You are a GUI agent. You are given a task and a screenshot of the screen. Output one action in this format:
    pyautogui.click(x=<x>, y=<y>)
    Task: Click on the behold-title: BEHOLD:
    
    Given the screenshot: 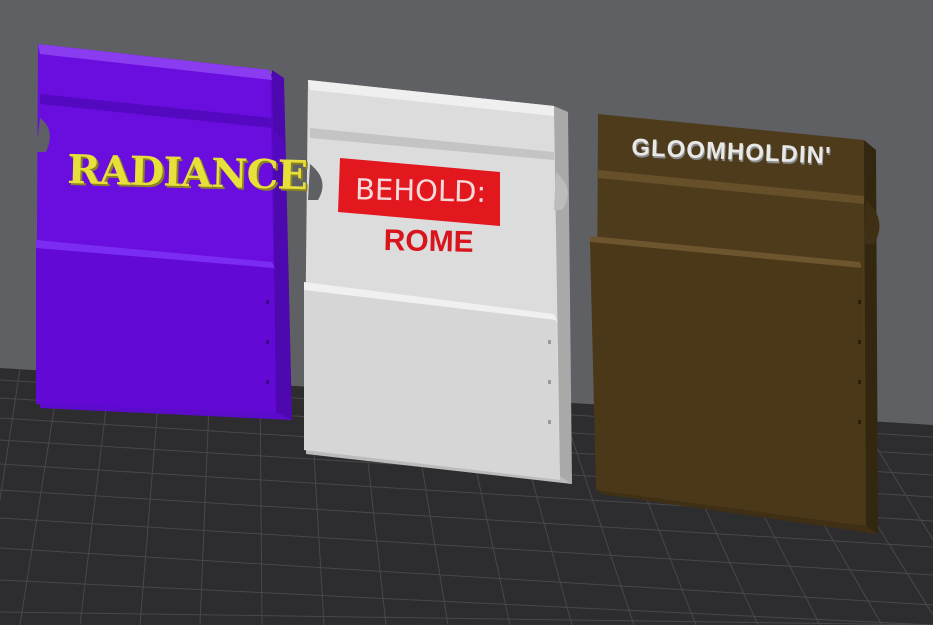 What is the action you would take?
    pyautogui.click(x=420, y=190)
    